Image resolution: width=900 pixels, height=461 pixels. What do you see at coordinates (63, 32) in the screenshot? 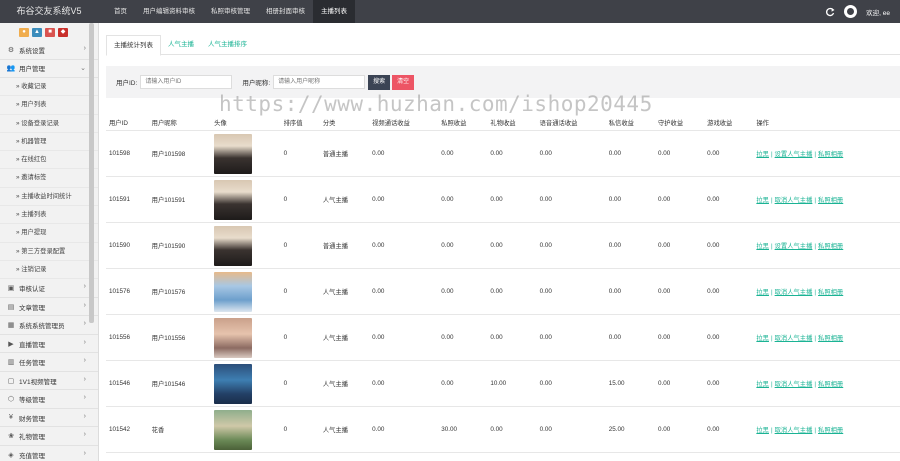
I see `quick-button: ◆` at bounding box center [63, 32].